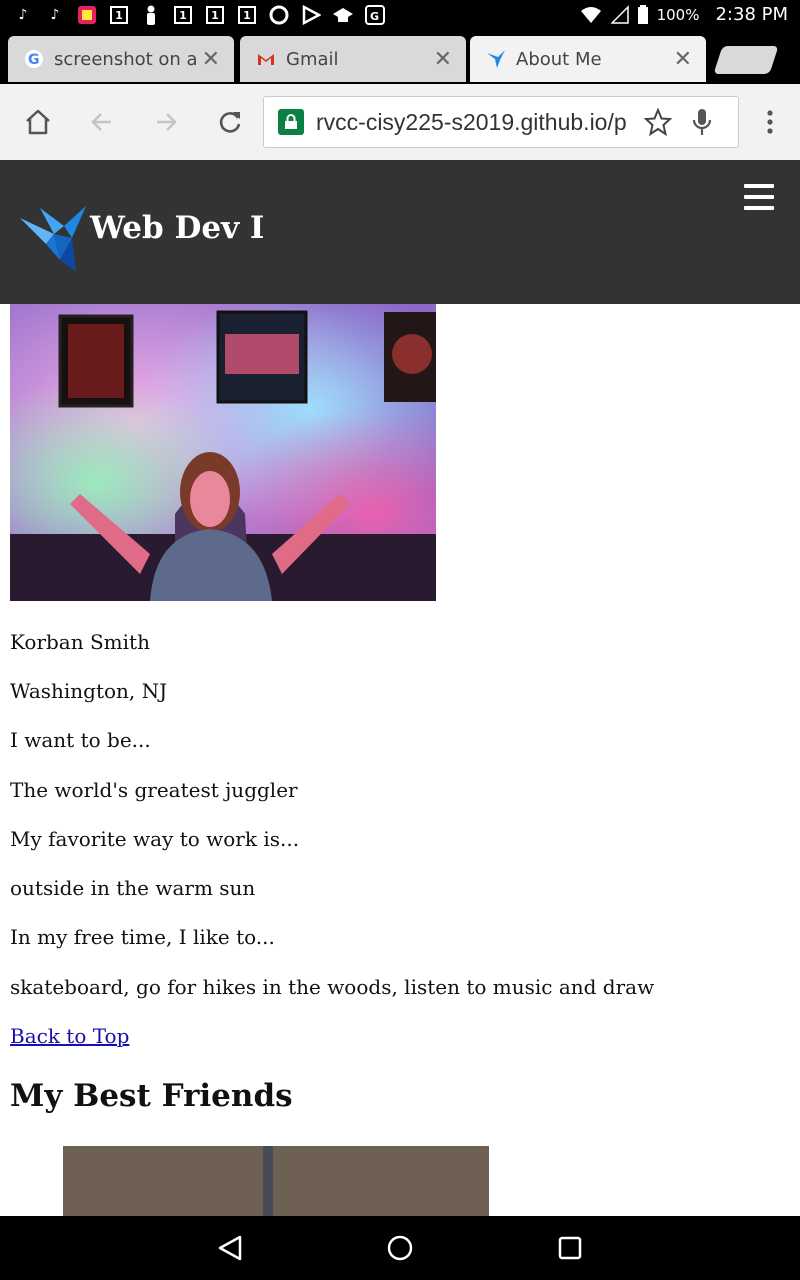 Image resolution: width=800 pixels, height=1280 pixels. Describe the element at coordinates (746, 60) in the screenshot. I see `new-tab-button` at that location.